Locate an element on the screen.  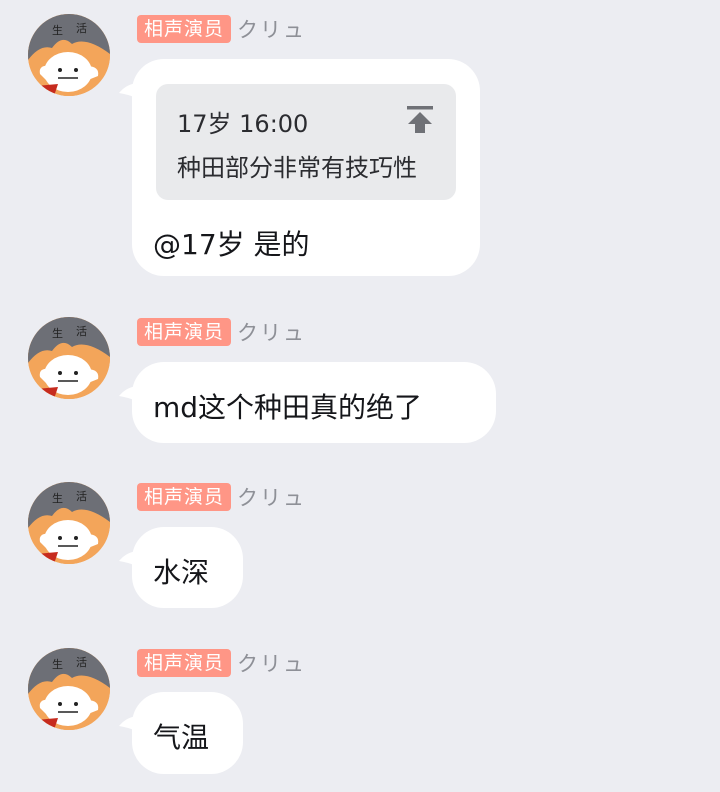
jump-to-top-icon is located at coordinates (420, 119).